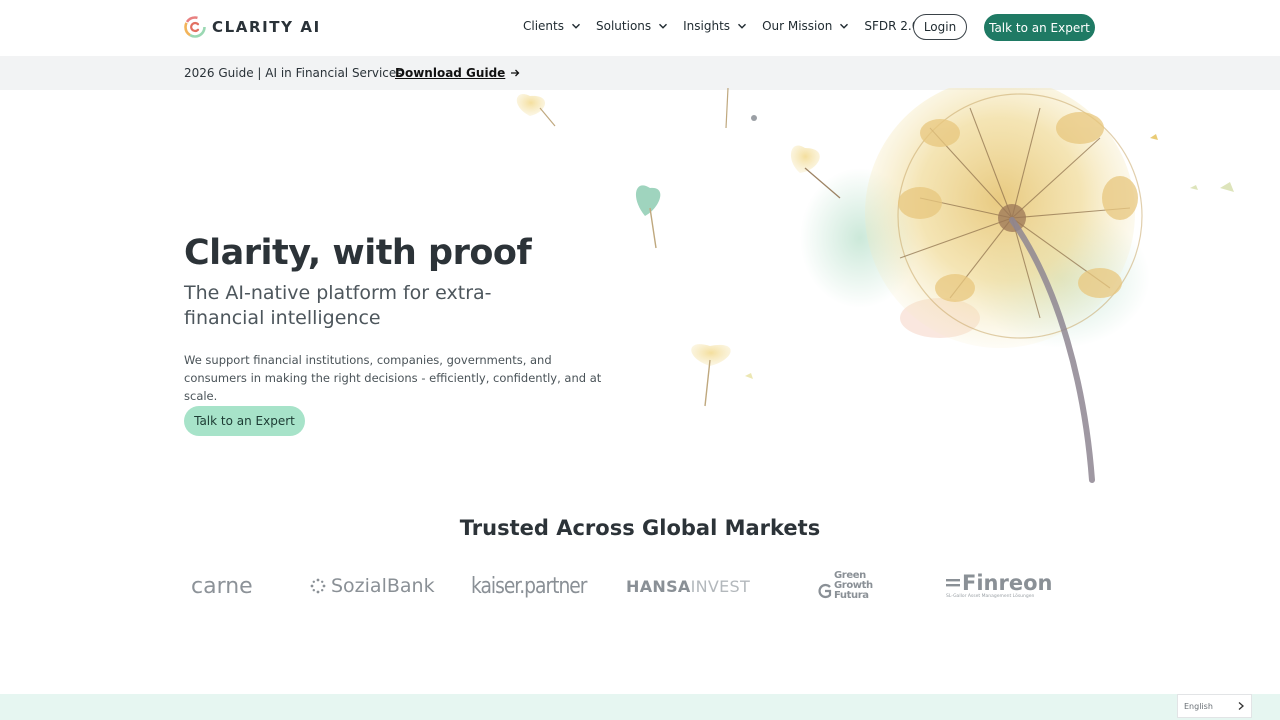 Image resolution: width=1280 pixels, height=720 pixels. Describe the element at coordinates (940, 27) in the screenshot. I see `login-button: Login` at that location.